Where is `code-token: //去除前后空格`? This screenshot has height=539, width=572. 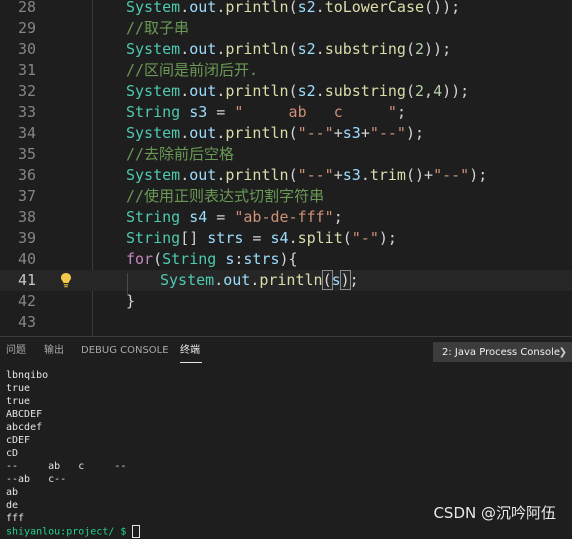 code-token: //去除前后空格 is located at coordinates (180, 154).